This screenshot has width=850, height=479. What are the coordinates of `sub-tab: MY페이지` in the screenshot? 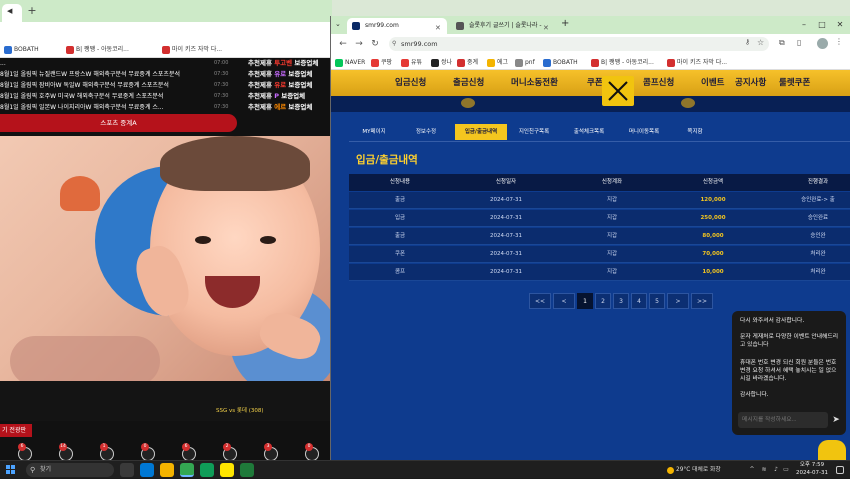 It's located at (374, 132).